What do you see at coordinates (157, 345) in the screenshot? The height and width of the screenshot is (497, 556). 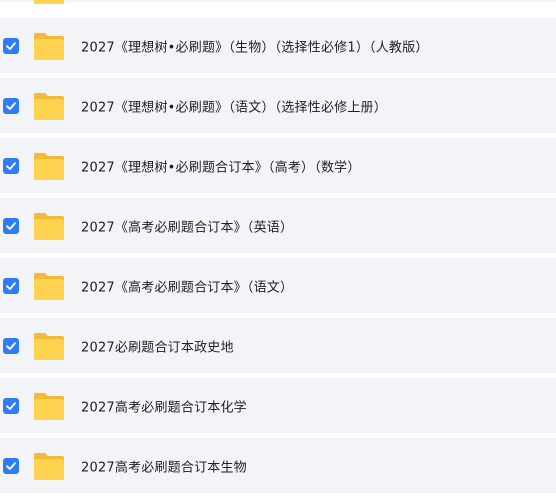 I see `file-name: 2027必刷题合订本政史地` at bounding box center [157, 345].